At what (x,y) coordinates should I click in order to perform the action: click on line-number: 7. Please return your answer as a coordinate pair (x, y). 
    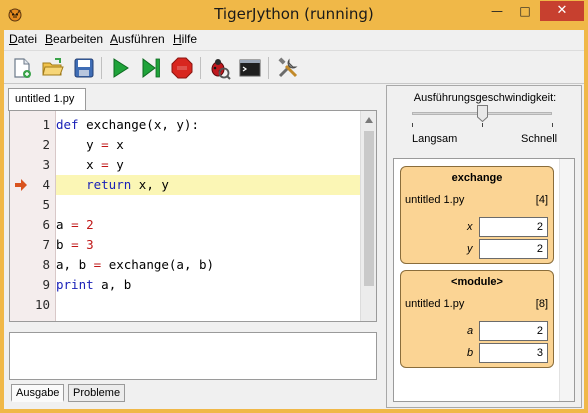
    Looking at the image, I should click on (46, 244).